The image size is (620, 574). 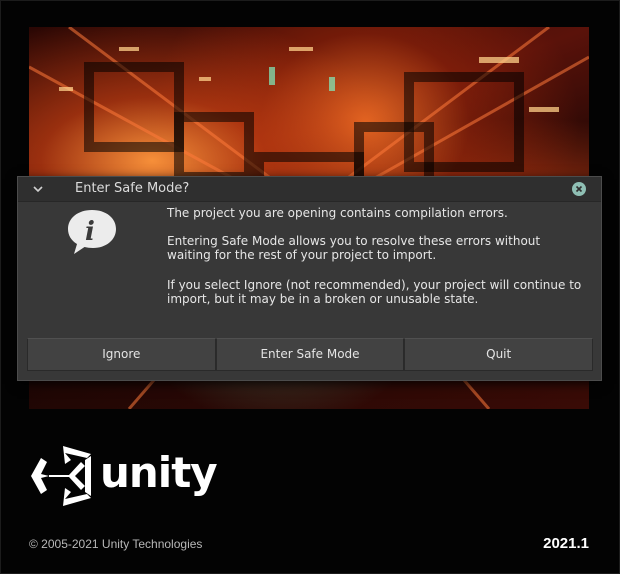 I want to click on info-icon: i, so click(x=92, y=232).